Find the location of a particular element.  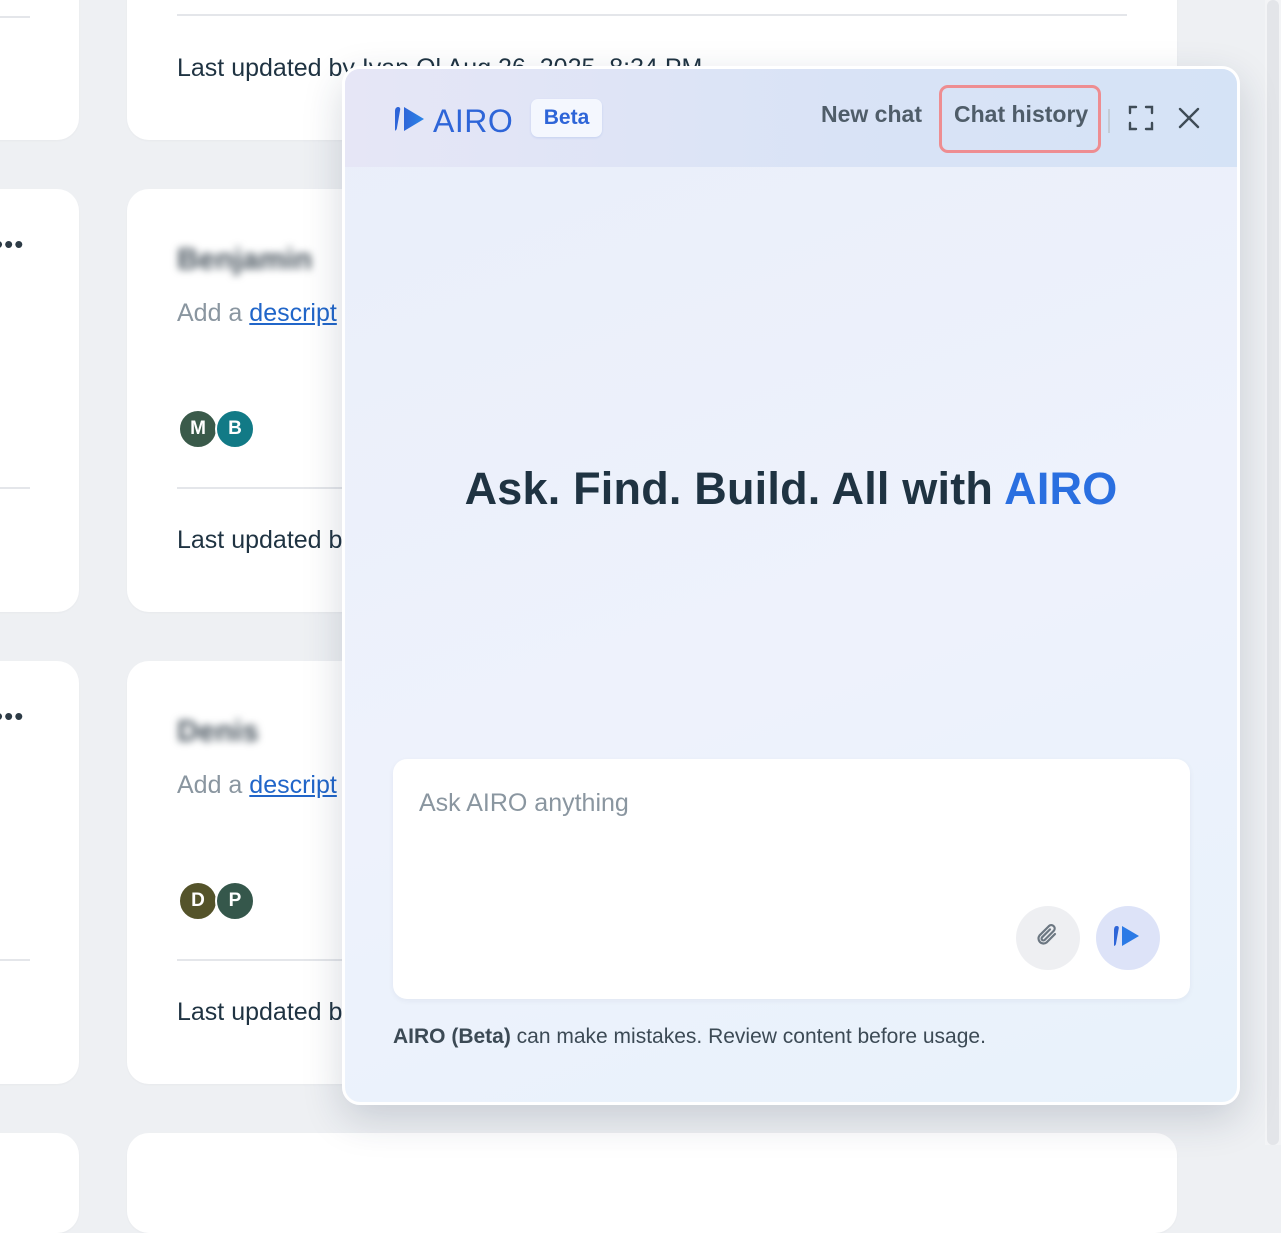

send-icon is located at coordinates (1126, 938).